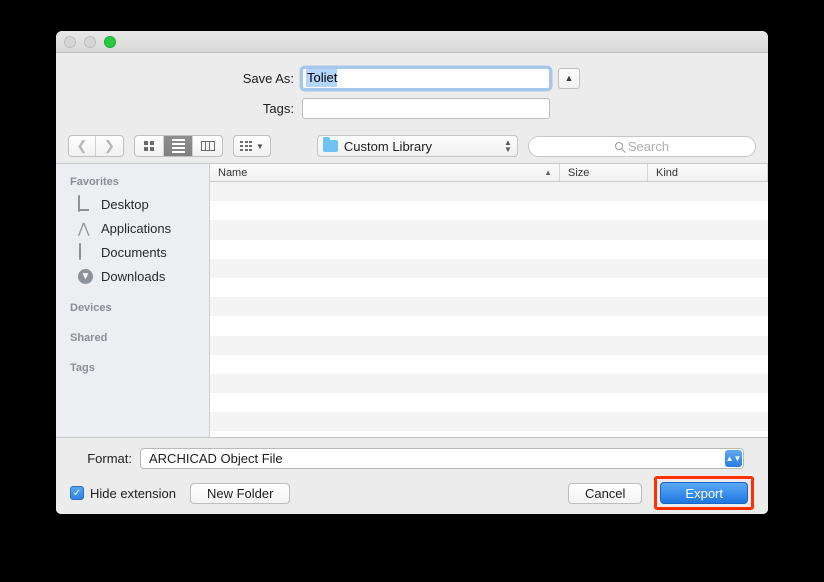  Describe the element at coordinates (388, 146) in the screenshot. I see `path-label: Custom Library` at that location.